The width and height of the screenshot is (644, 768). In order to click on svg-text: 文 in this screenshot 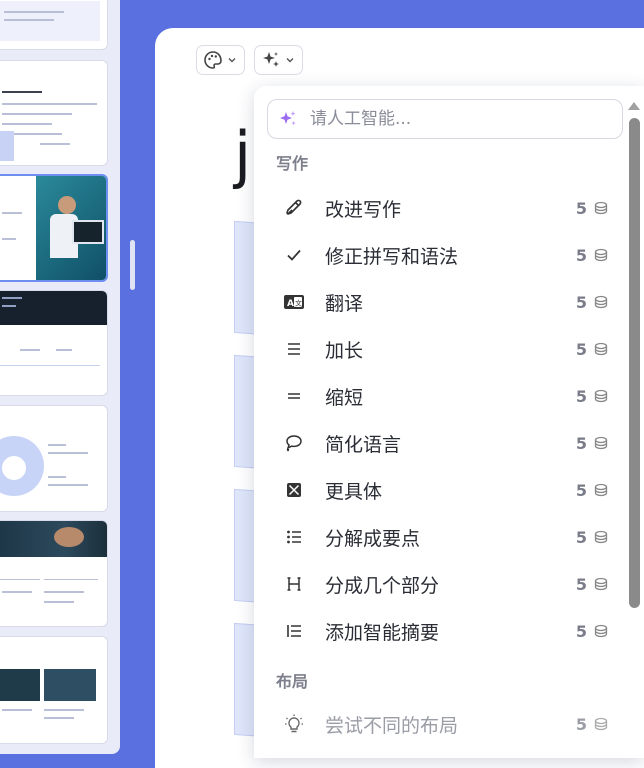, I will do `click(298, 303)`.